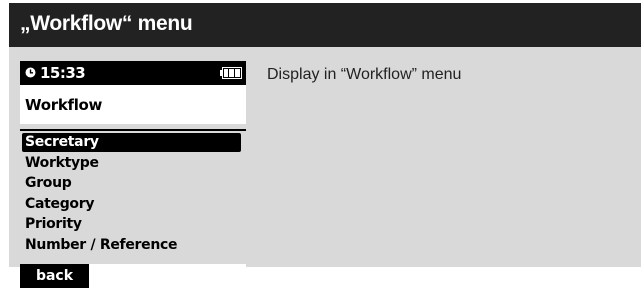 Image resolution: width=641 pixels, height=295 pixels. What do you see at coordinates (133, 73) in the screenshot?
I see `status-bar: 15:33` at bounding box center [133, 73].